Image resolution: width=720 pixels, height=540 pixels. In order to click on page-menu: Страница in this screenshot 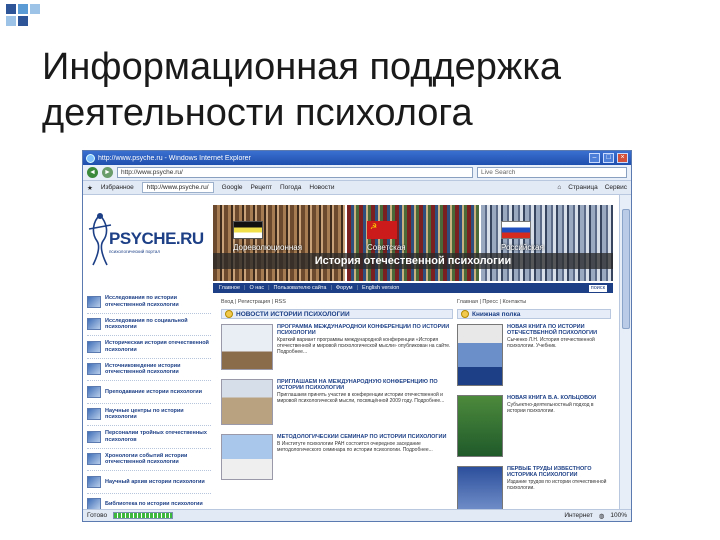, I will do `click(582, 187)`.